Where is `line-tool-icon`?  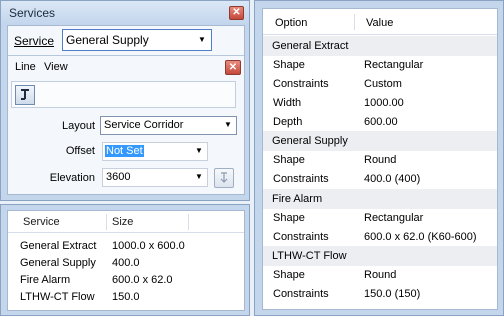
line-tool-icon is located at coordinates (25, 94).